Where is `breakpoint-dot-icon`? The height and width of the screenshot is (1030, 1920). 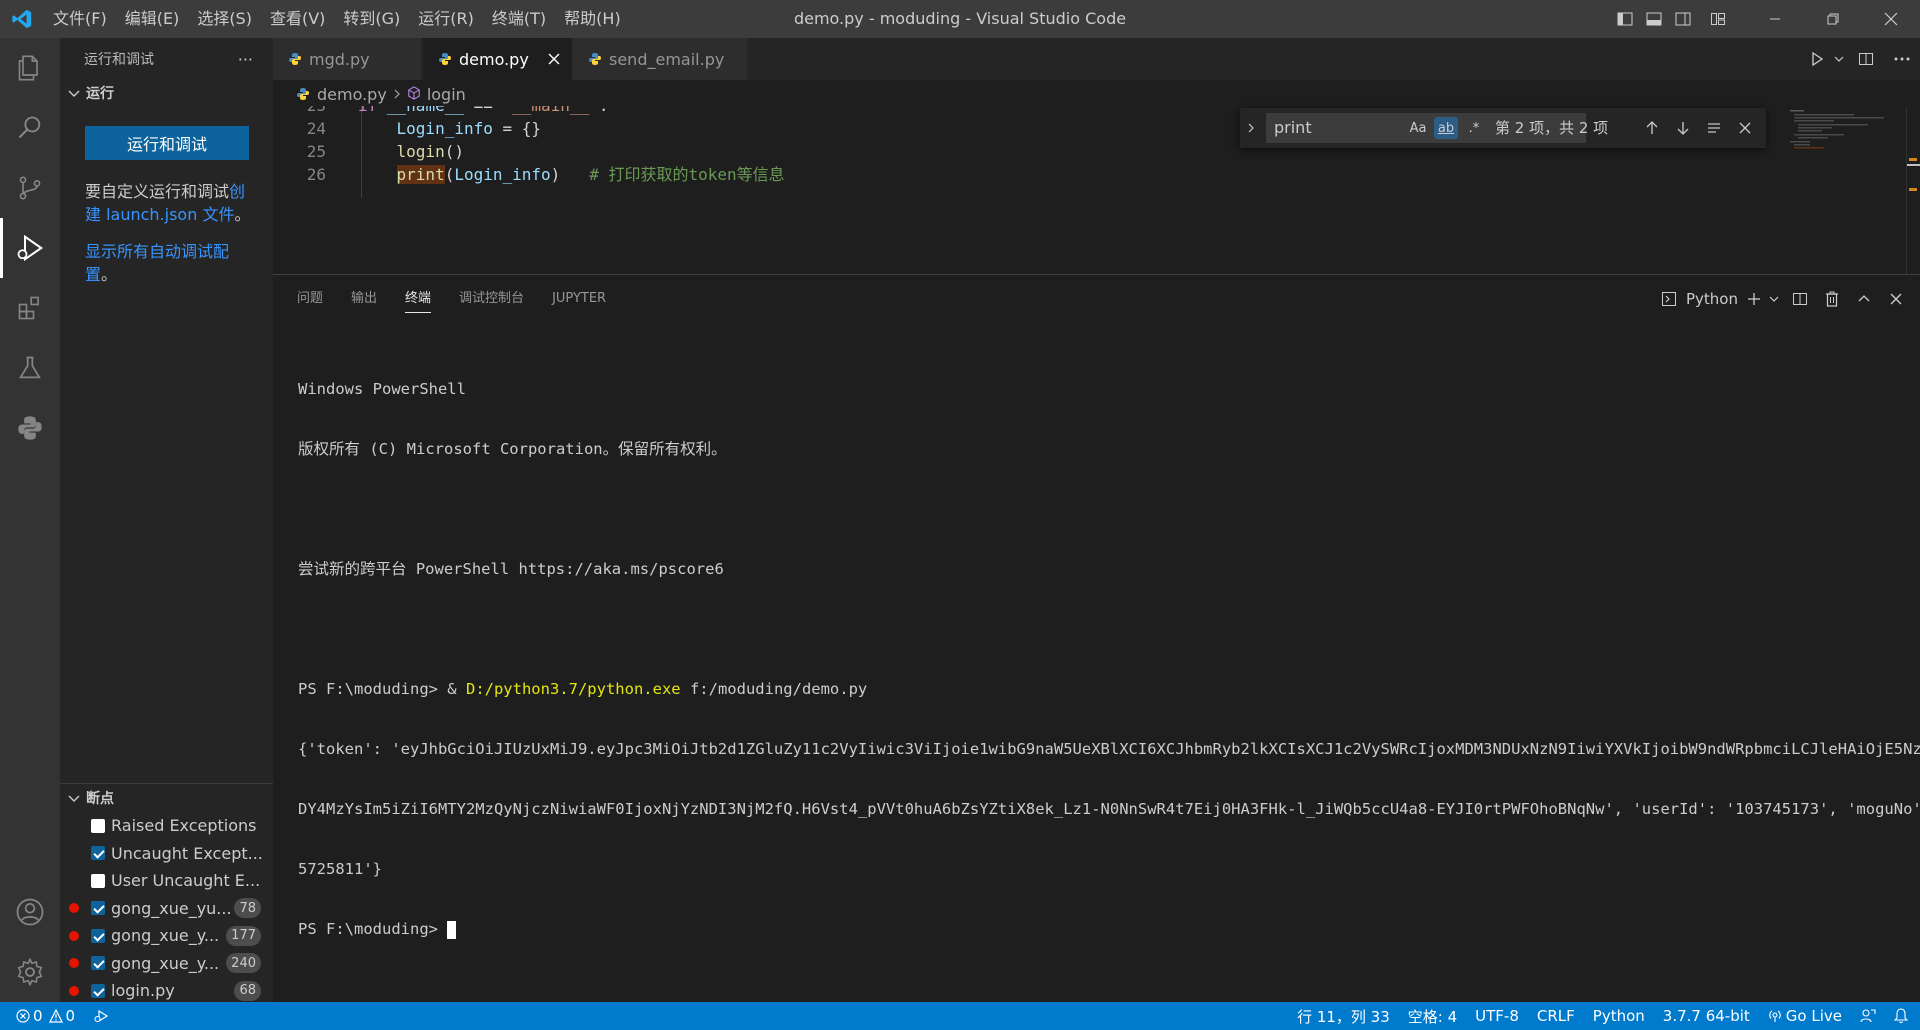 breakpoint-dot-icon is located at coordinates (74, 908).